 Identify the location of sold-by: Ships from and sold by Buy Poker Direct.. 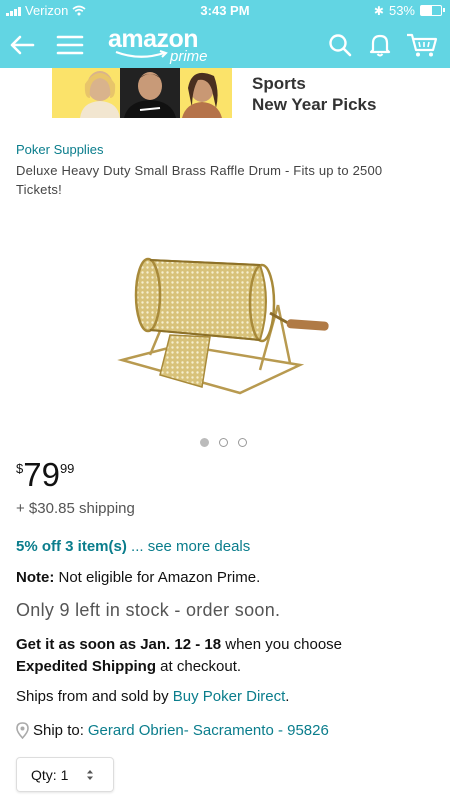
(152, 696).